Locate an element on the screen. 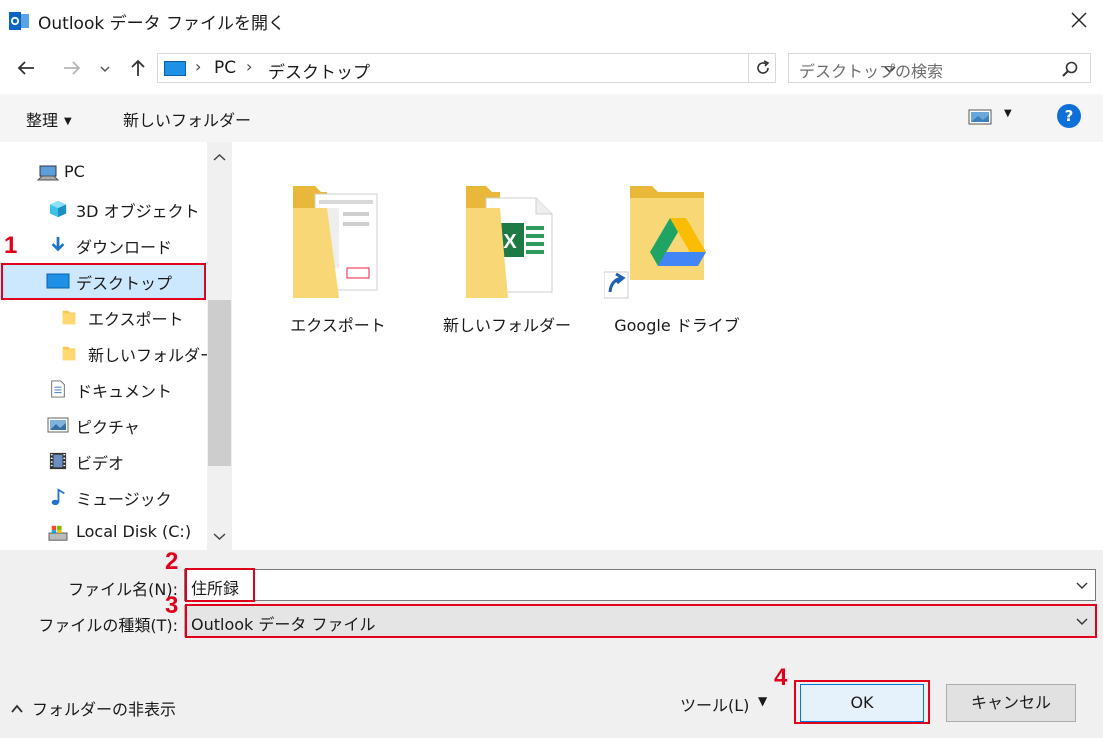  svg-text: X is located at coordinates (510, 242).